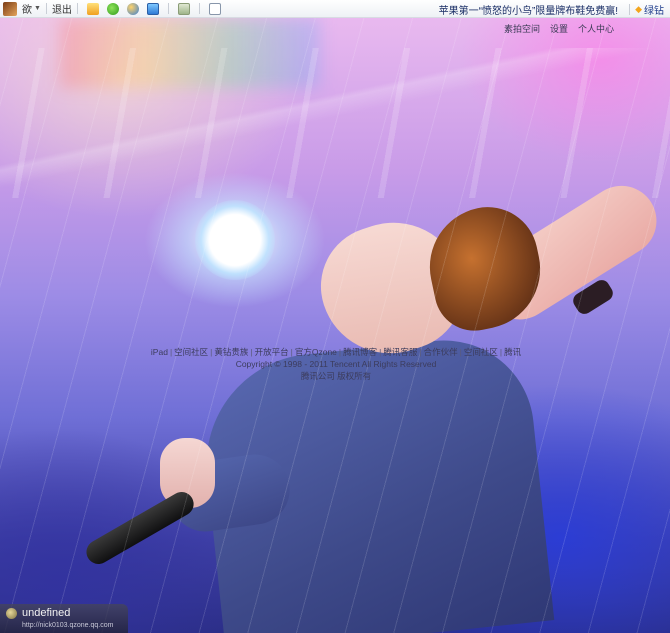 Image resolution: width=670 pixels, height=633 pixels. What do you see at coordinates (183, 8) in the screenshot?
I see `app-icon` at bounding box center [183, 8].